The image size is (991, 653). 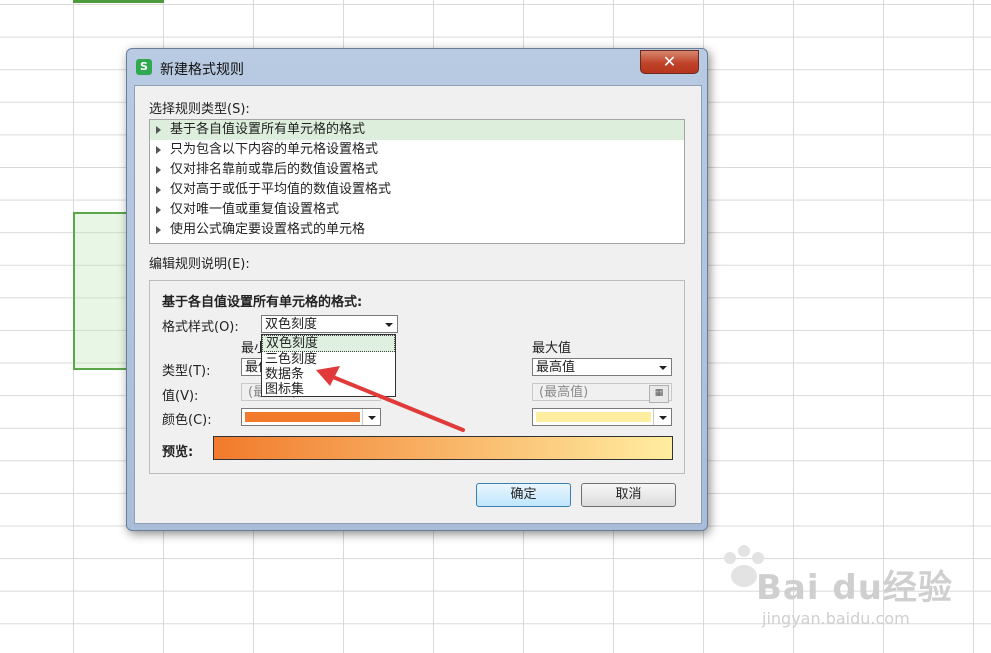 I want to click on min-color-picker, so click(x=311, y=417).